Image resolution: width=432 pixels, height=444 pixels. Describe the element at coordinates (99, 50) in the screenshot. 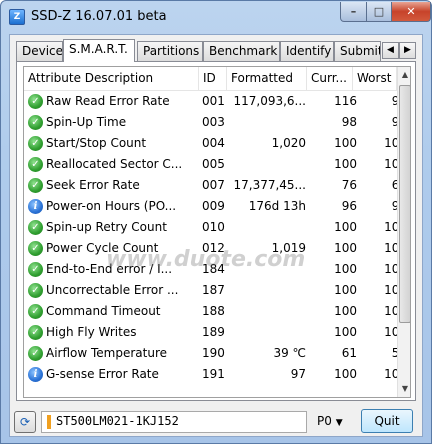

I see `tab-smart: S.M.A.R.T.` at that location.